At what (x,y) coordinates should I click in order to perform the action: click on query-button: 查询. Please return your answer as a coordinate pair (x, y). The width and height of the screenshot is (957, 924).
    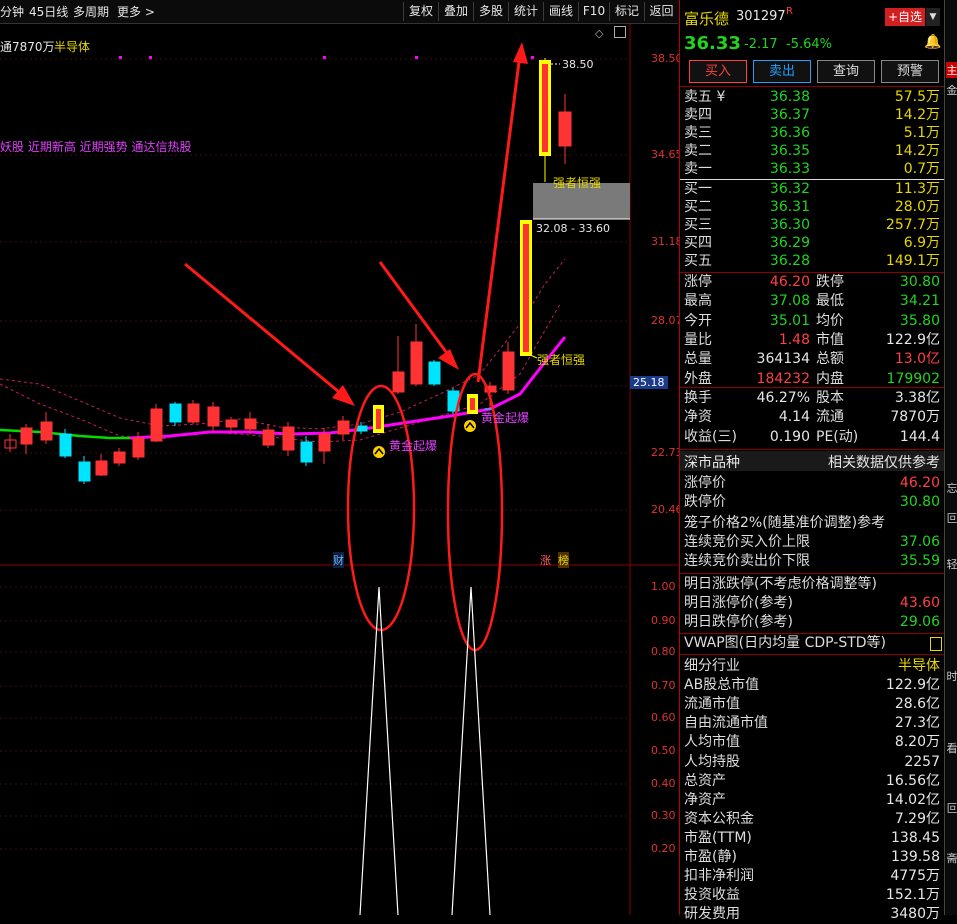
    Looking at the image, I should click on (846, 71).